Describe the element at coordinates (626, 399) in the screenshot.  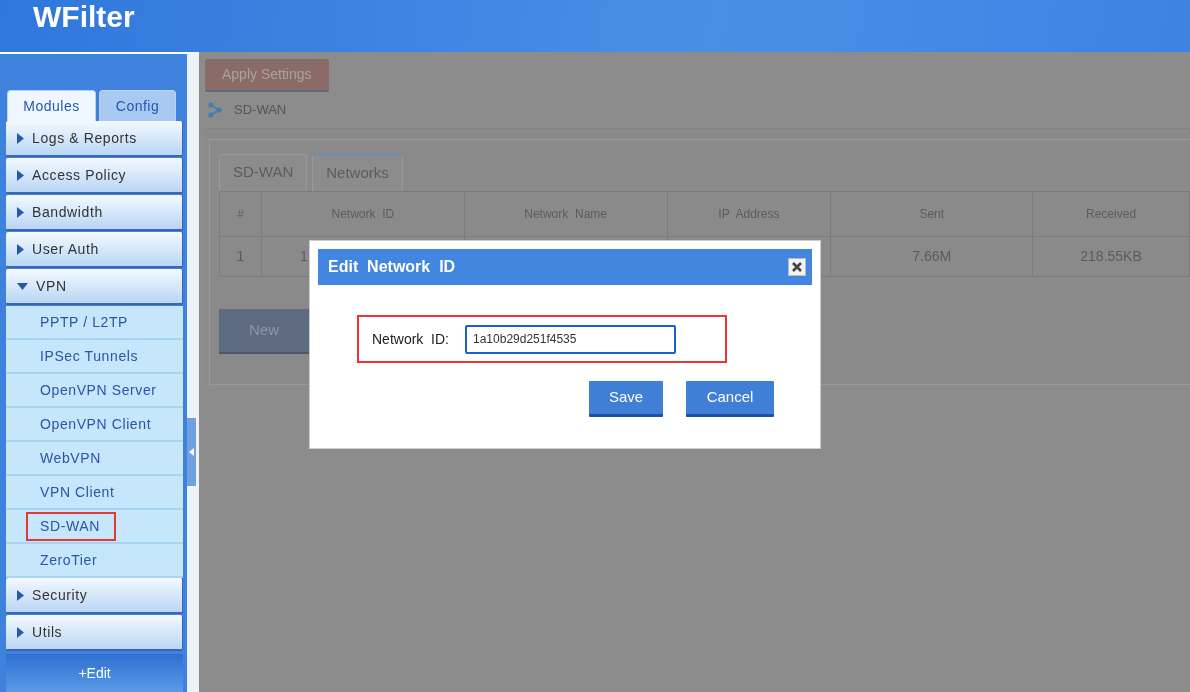
I see `save-button: Save` at that location.